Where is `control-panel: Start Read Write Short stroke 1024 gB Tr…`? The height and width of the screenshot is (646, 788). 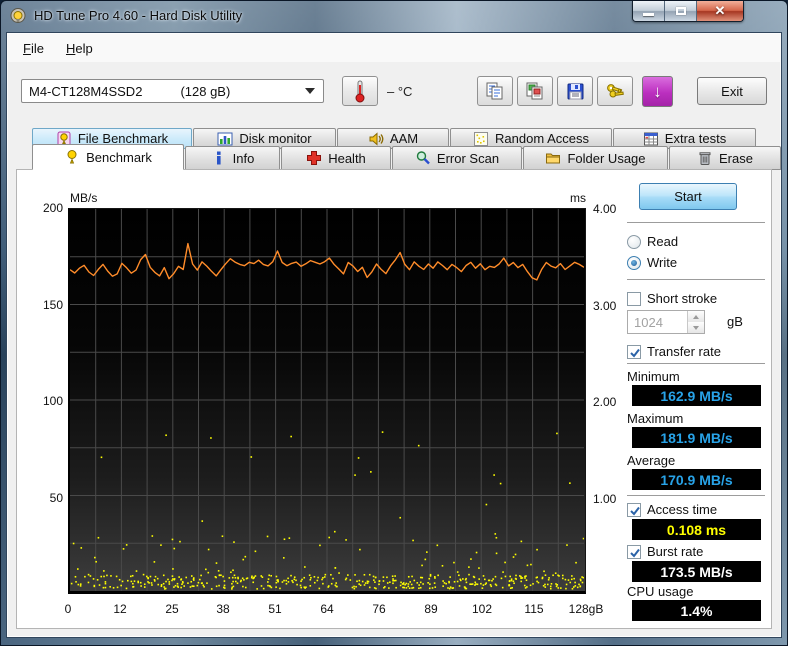 control-panel: Start Read Write Short stroke 1024 gB Tr… is located at coordinates (701, 399).